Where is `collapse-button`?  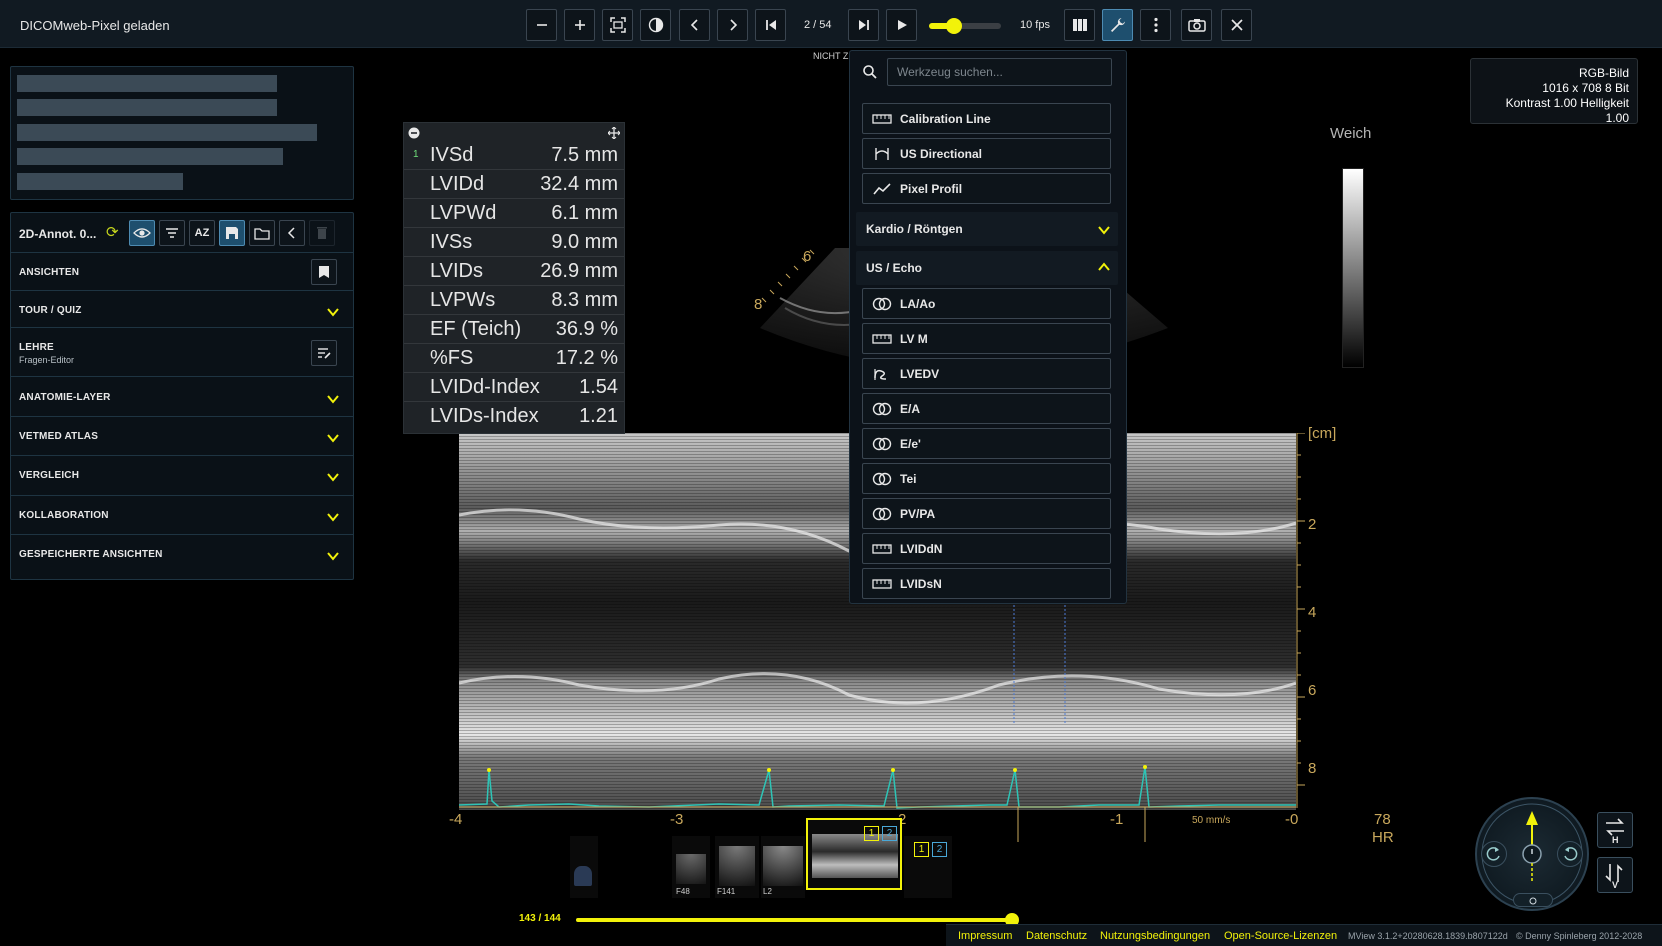
collapse-button is located at coordinates (292, 233).